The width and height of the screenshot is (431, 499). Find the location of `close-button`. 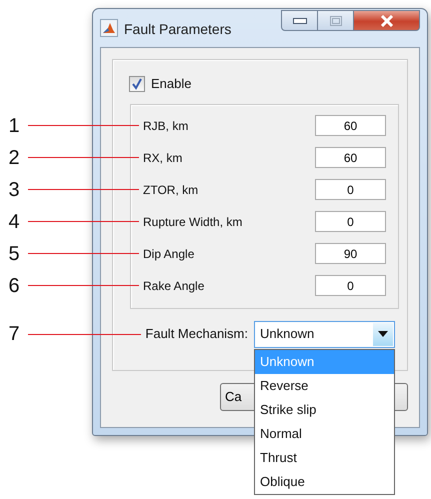

close-button is located at coordinates (387, 20).